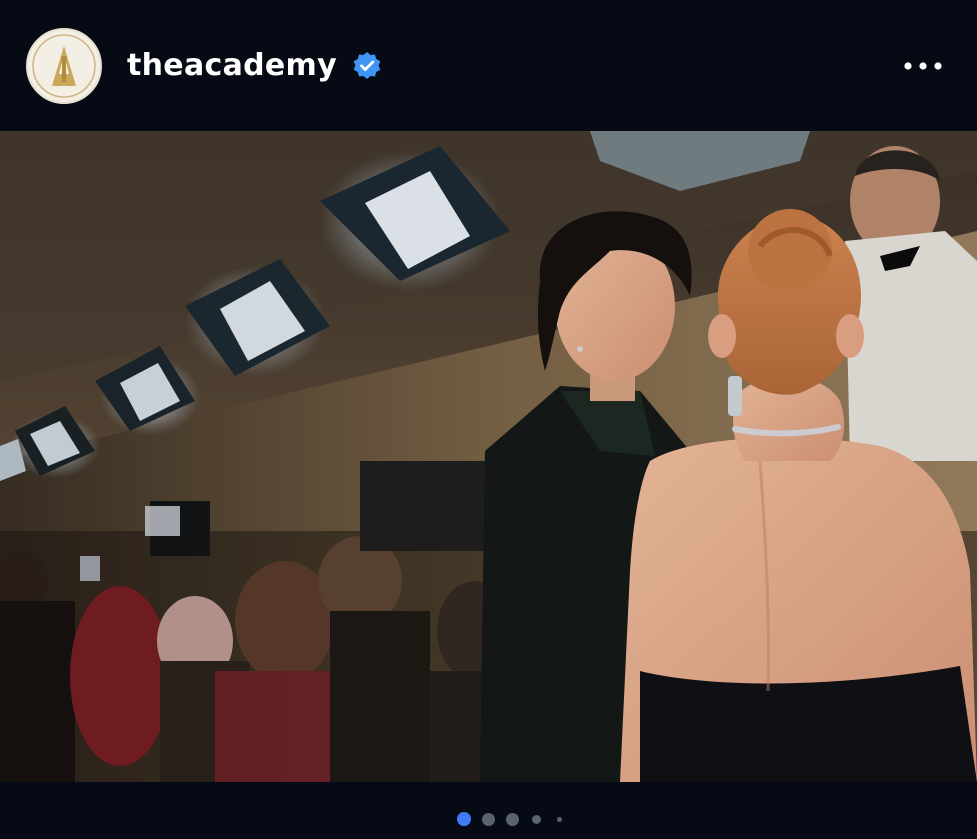  What do you see at coordinates (923, 66) in the screenshot?
I see `more-horizontal-icon` at bounding box center [923, 66].